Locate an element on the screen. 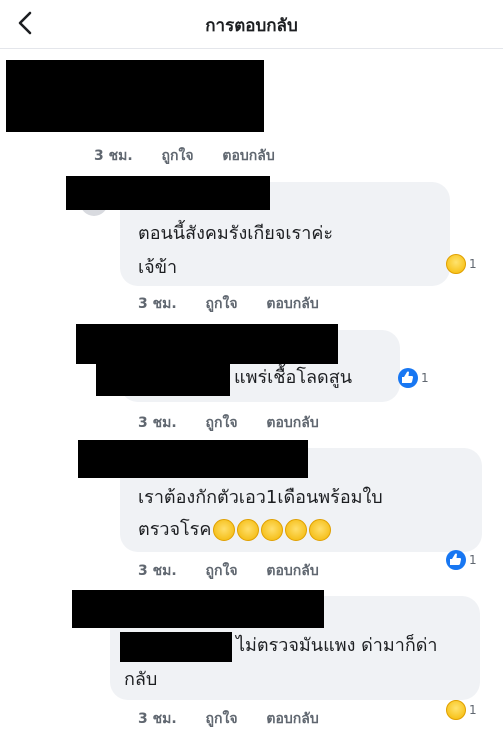 The image size is (503, 735). comment-text-line: แพร่เชื้อโลดสูน is located at coordinates (293, 377).